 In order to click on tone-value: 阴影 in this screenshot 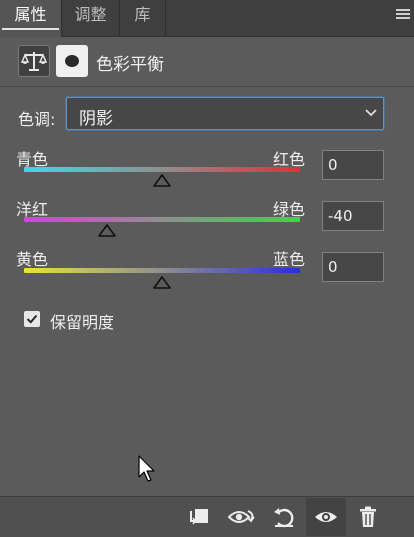, I will do `click(96, 119)`.